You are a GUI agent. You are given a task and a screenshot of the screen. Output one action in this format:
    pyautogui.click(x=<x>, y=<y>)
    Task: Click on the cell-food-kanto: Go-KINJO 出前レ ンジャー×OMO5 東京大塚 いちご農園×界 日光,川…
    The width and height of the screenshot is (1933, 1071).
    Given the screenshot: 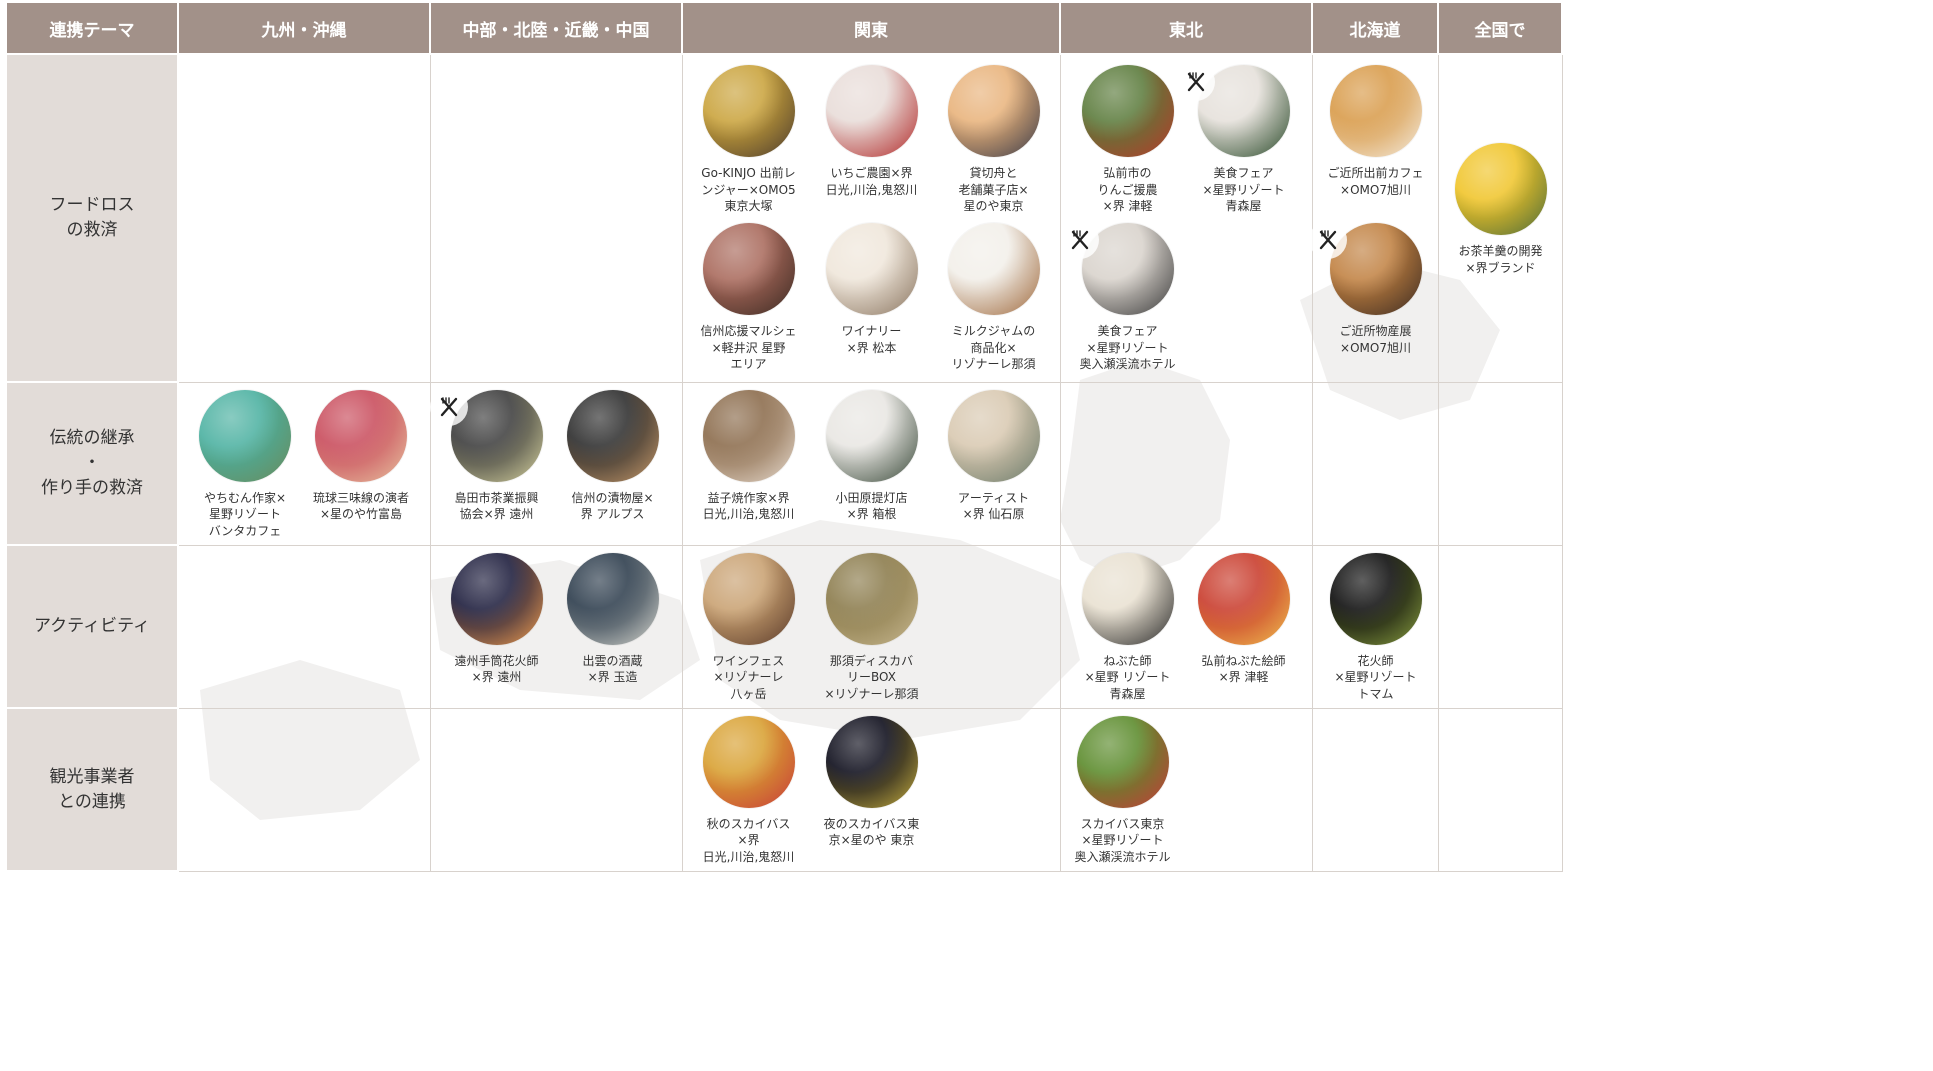 What is the action you would take?
    pyautogui.click(x=871, y=218)
    